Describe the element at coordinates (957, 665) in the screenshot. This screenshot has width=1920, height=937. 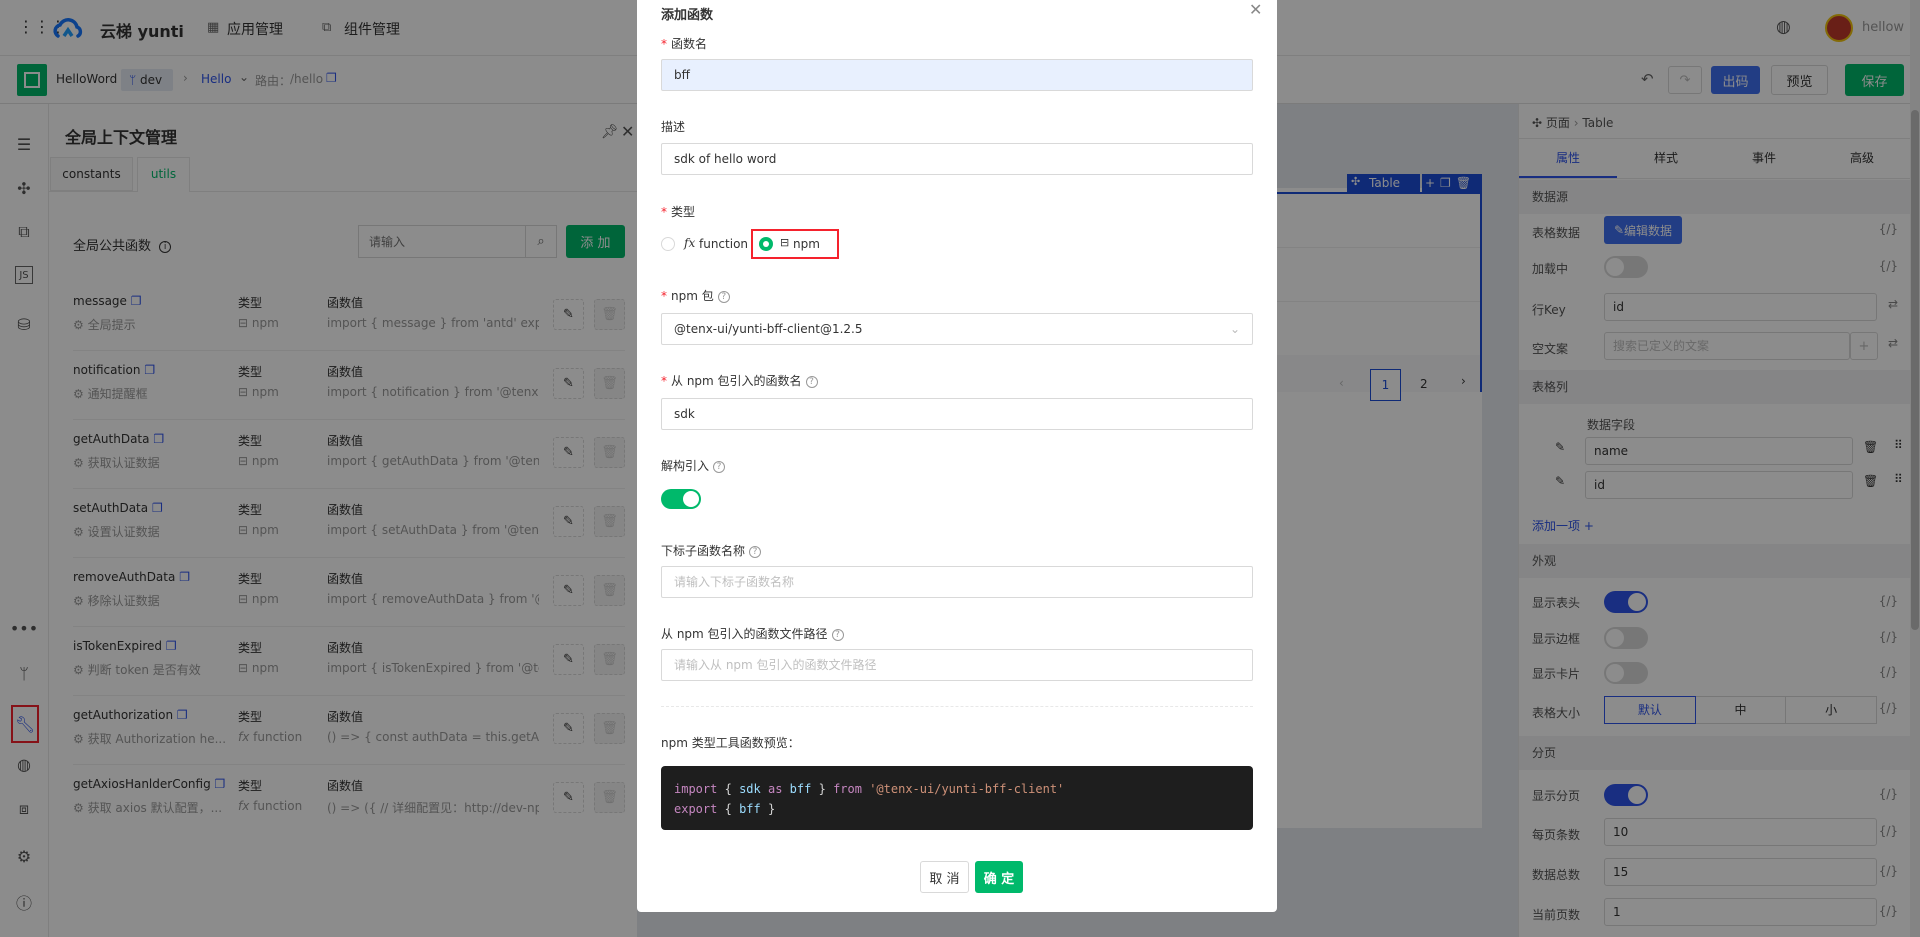
I see `file-path-input: 请输入从 npm 包引入的函数文件路径` at that location.